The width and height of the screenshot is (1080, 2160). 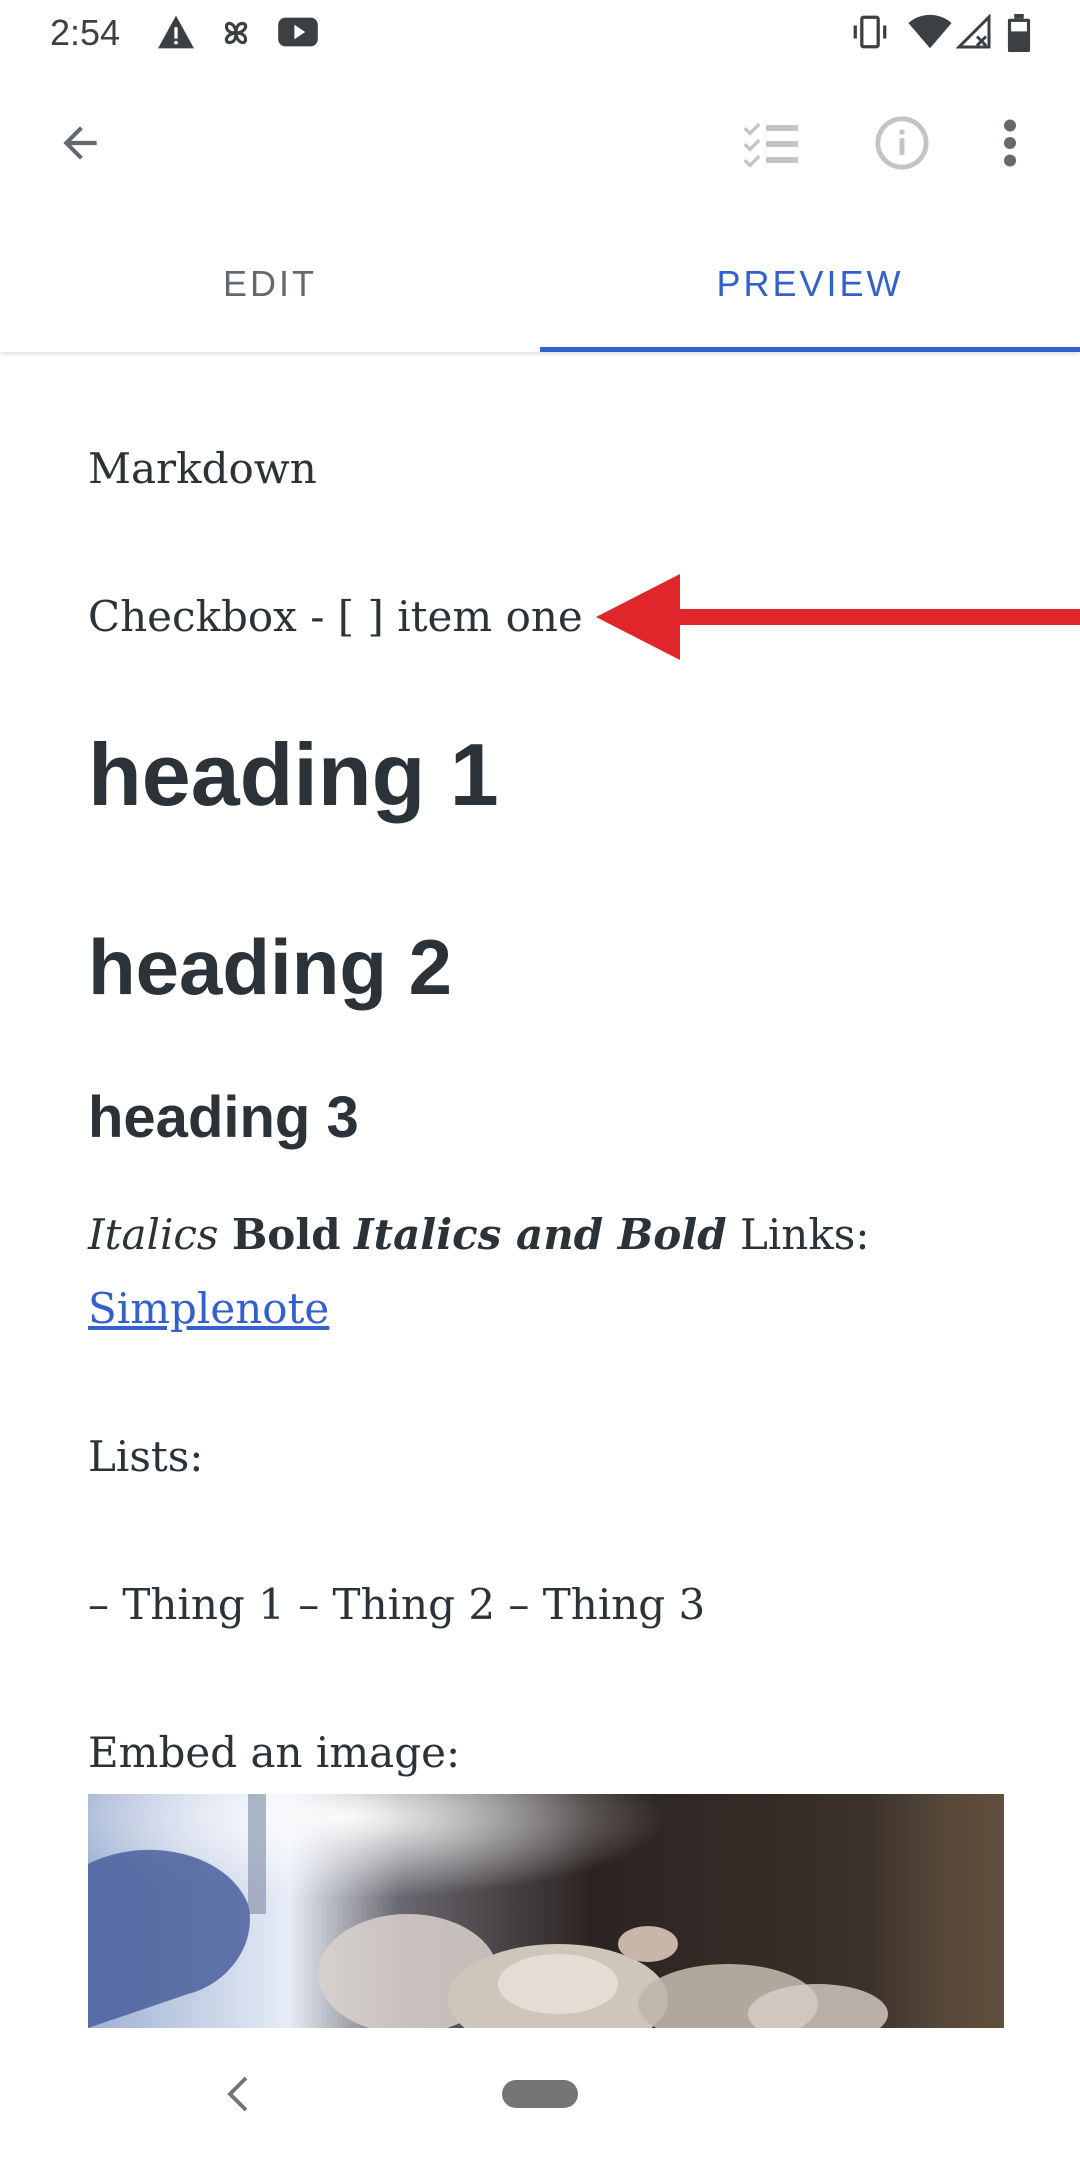 I want to click on more-vert-icon, so click(x=1010, y=143).